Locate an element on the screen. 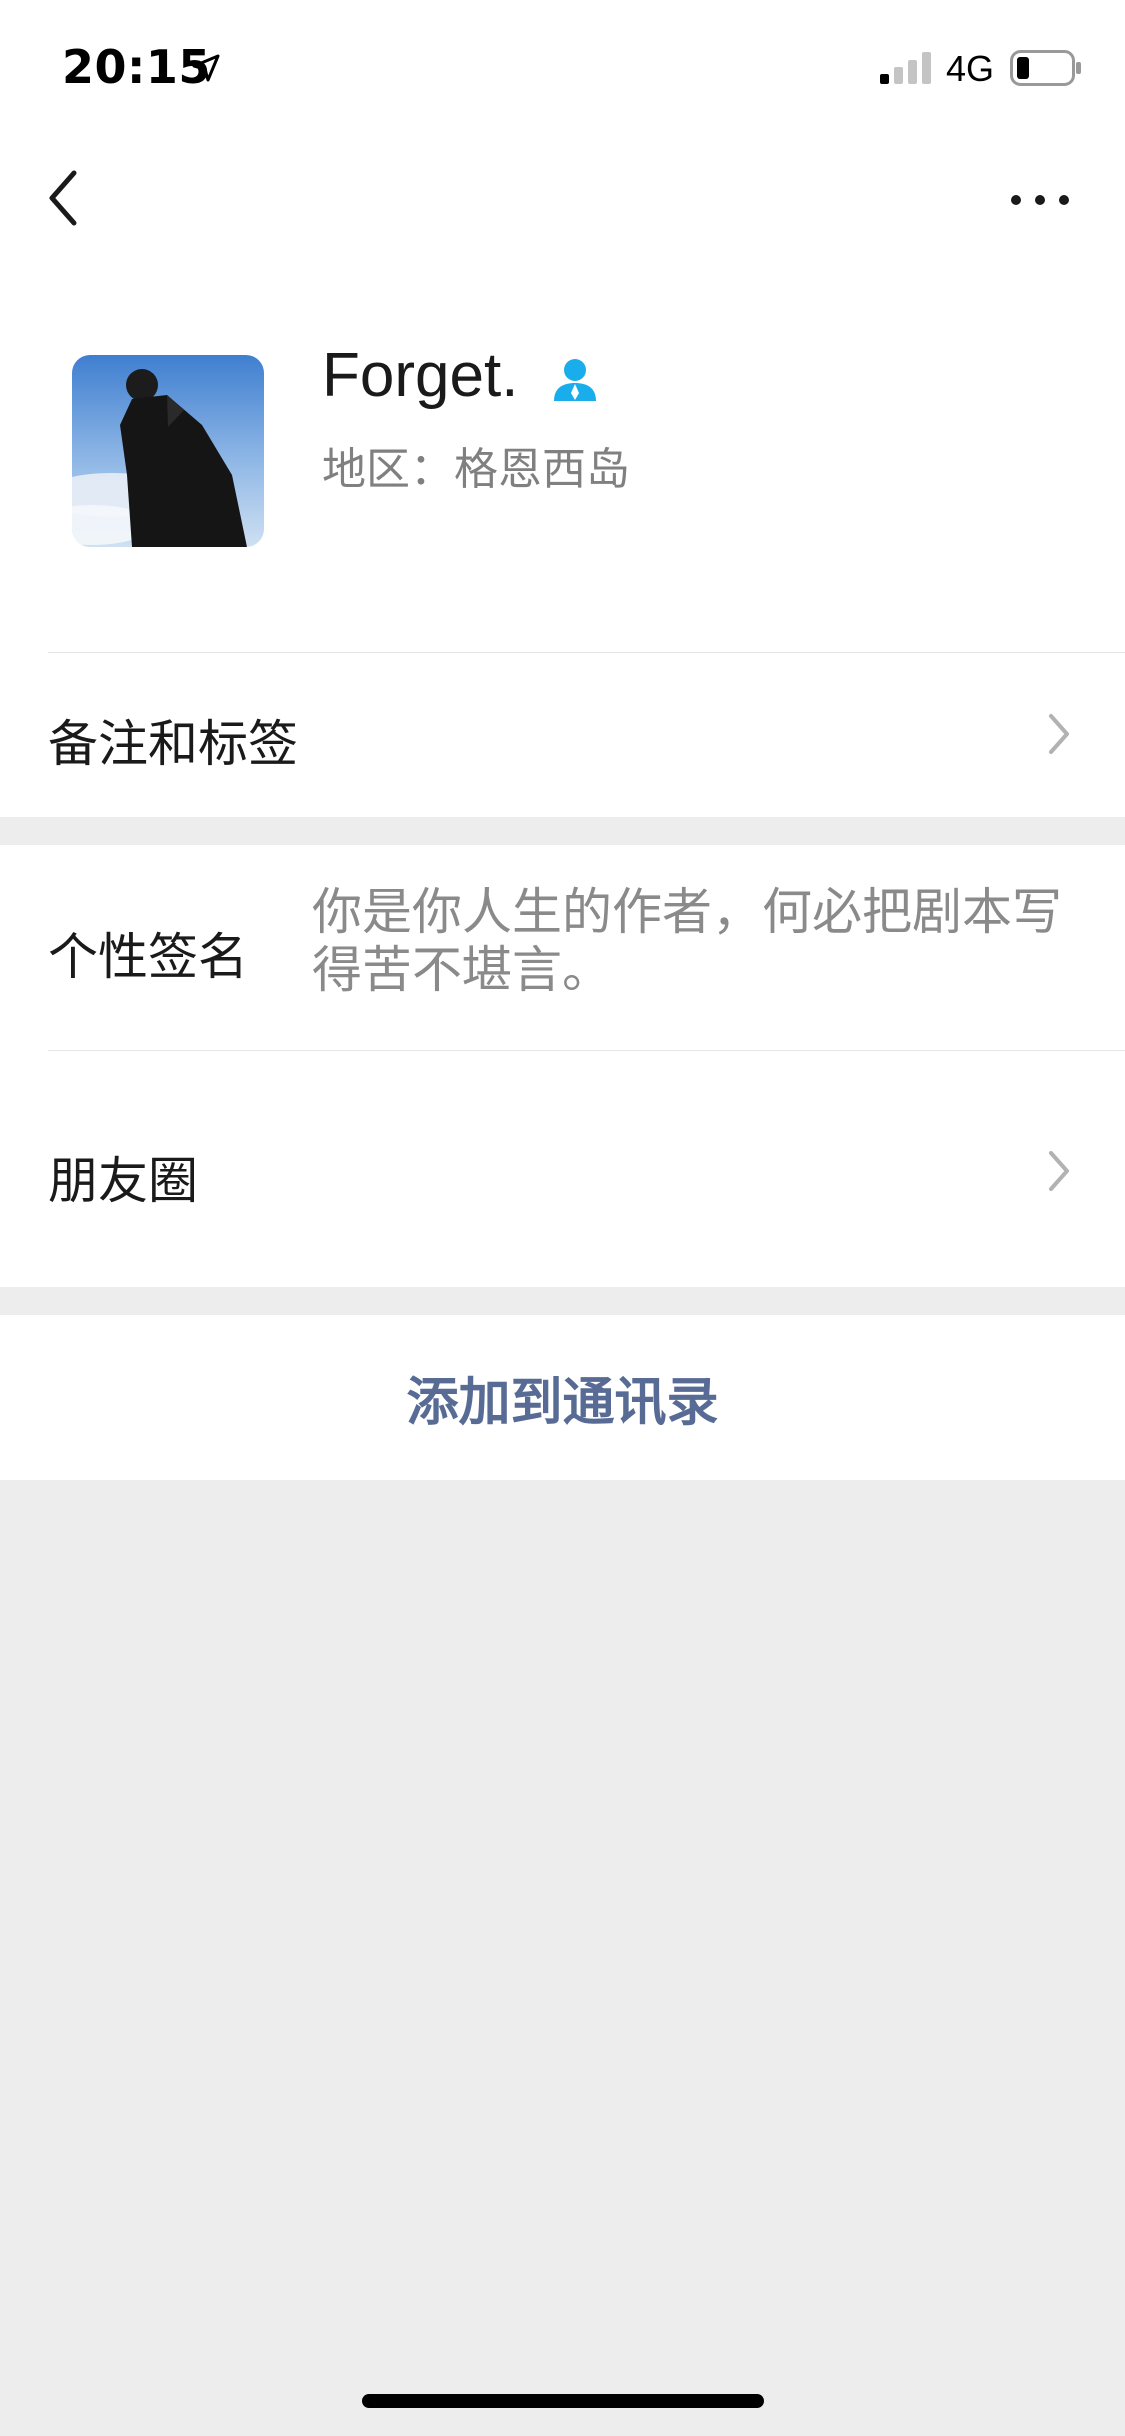 The height and width of the screenshot is (2436, 1125). status-time: 20:15 is located at coordinates (136, 67).